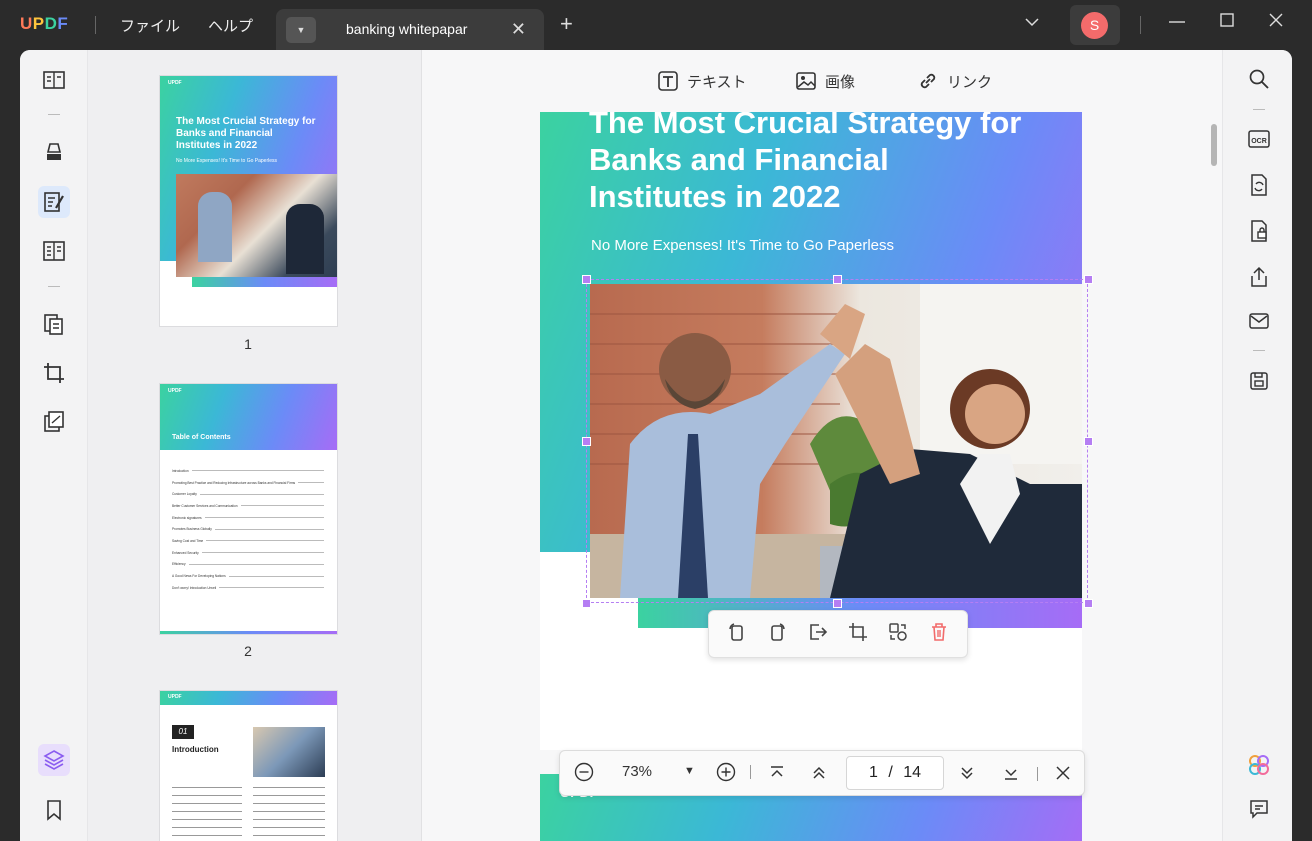 This screenshot has width=1312, height=841. Describe the element at coordinates (967, 775) in the screenshot. I see `next-page-icon` at that location.